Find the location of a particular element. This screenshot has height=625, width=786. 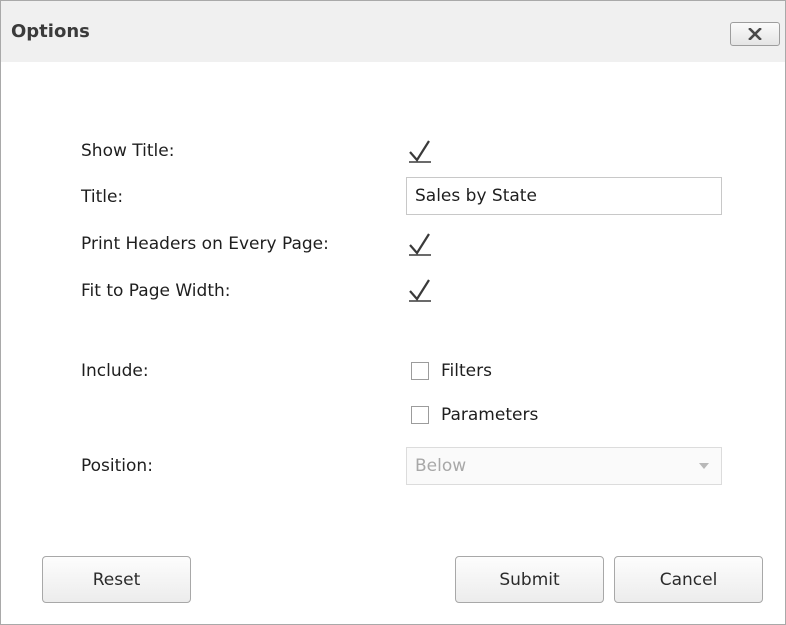

show-title-checkbox is located at coordinates (420, 151).